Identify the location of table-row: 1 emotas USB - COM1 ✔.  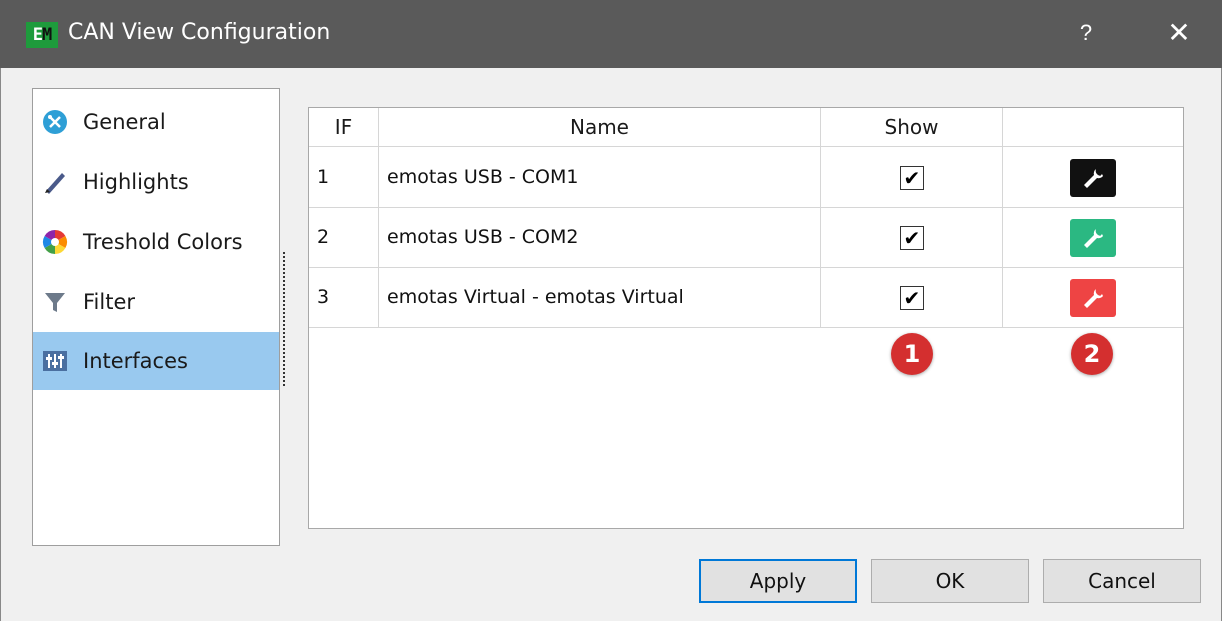
(746, 177).